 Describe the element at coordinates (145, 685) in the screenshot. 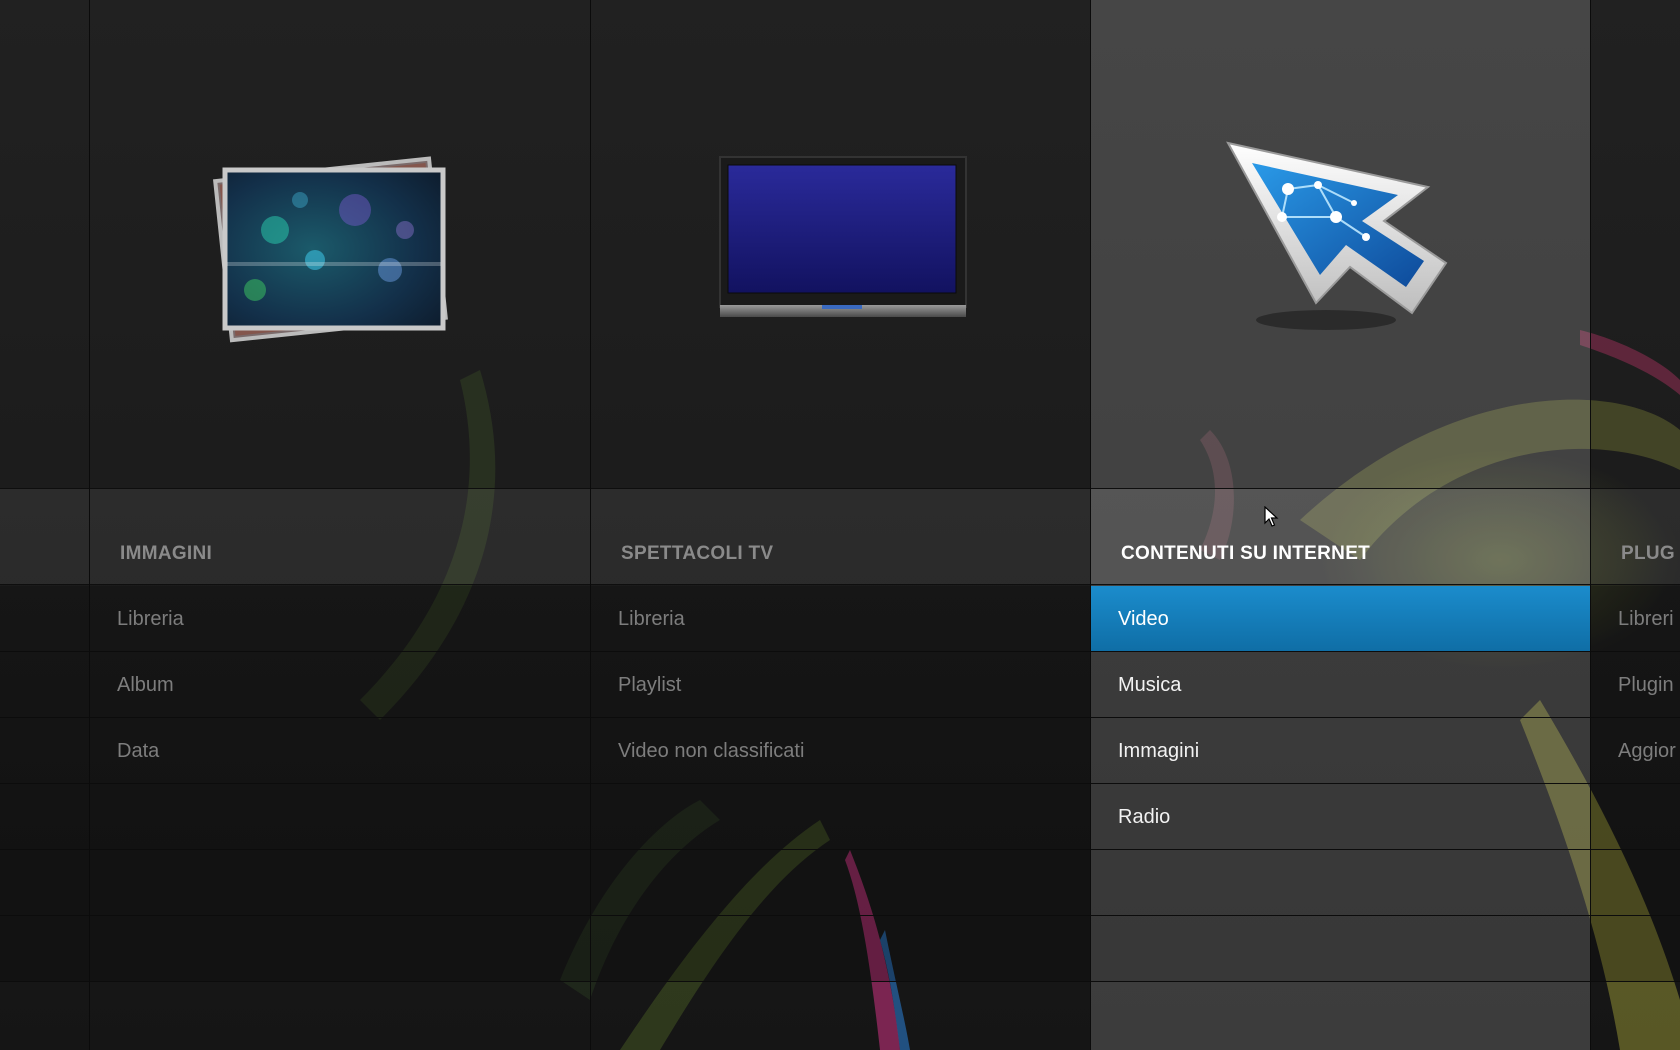

I see `menu-item-label: Album` at that location.